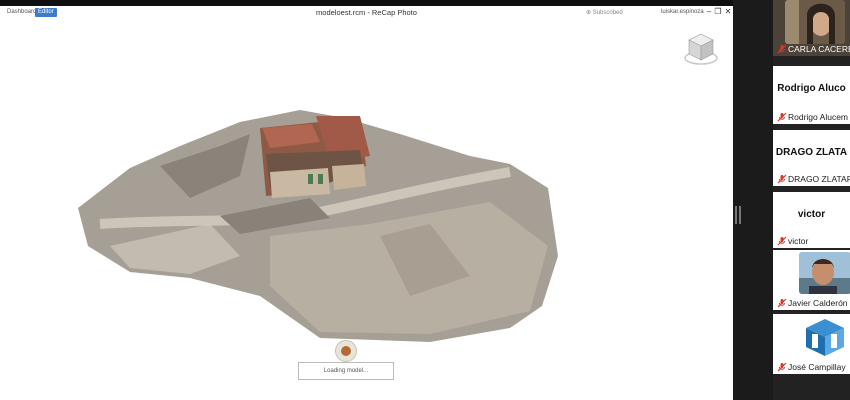 This screenshot has height=400, width=850. I want to click on cube-logo-icon, so click(824, 337).